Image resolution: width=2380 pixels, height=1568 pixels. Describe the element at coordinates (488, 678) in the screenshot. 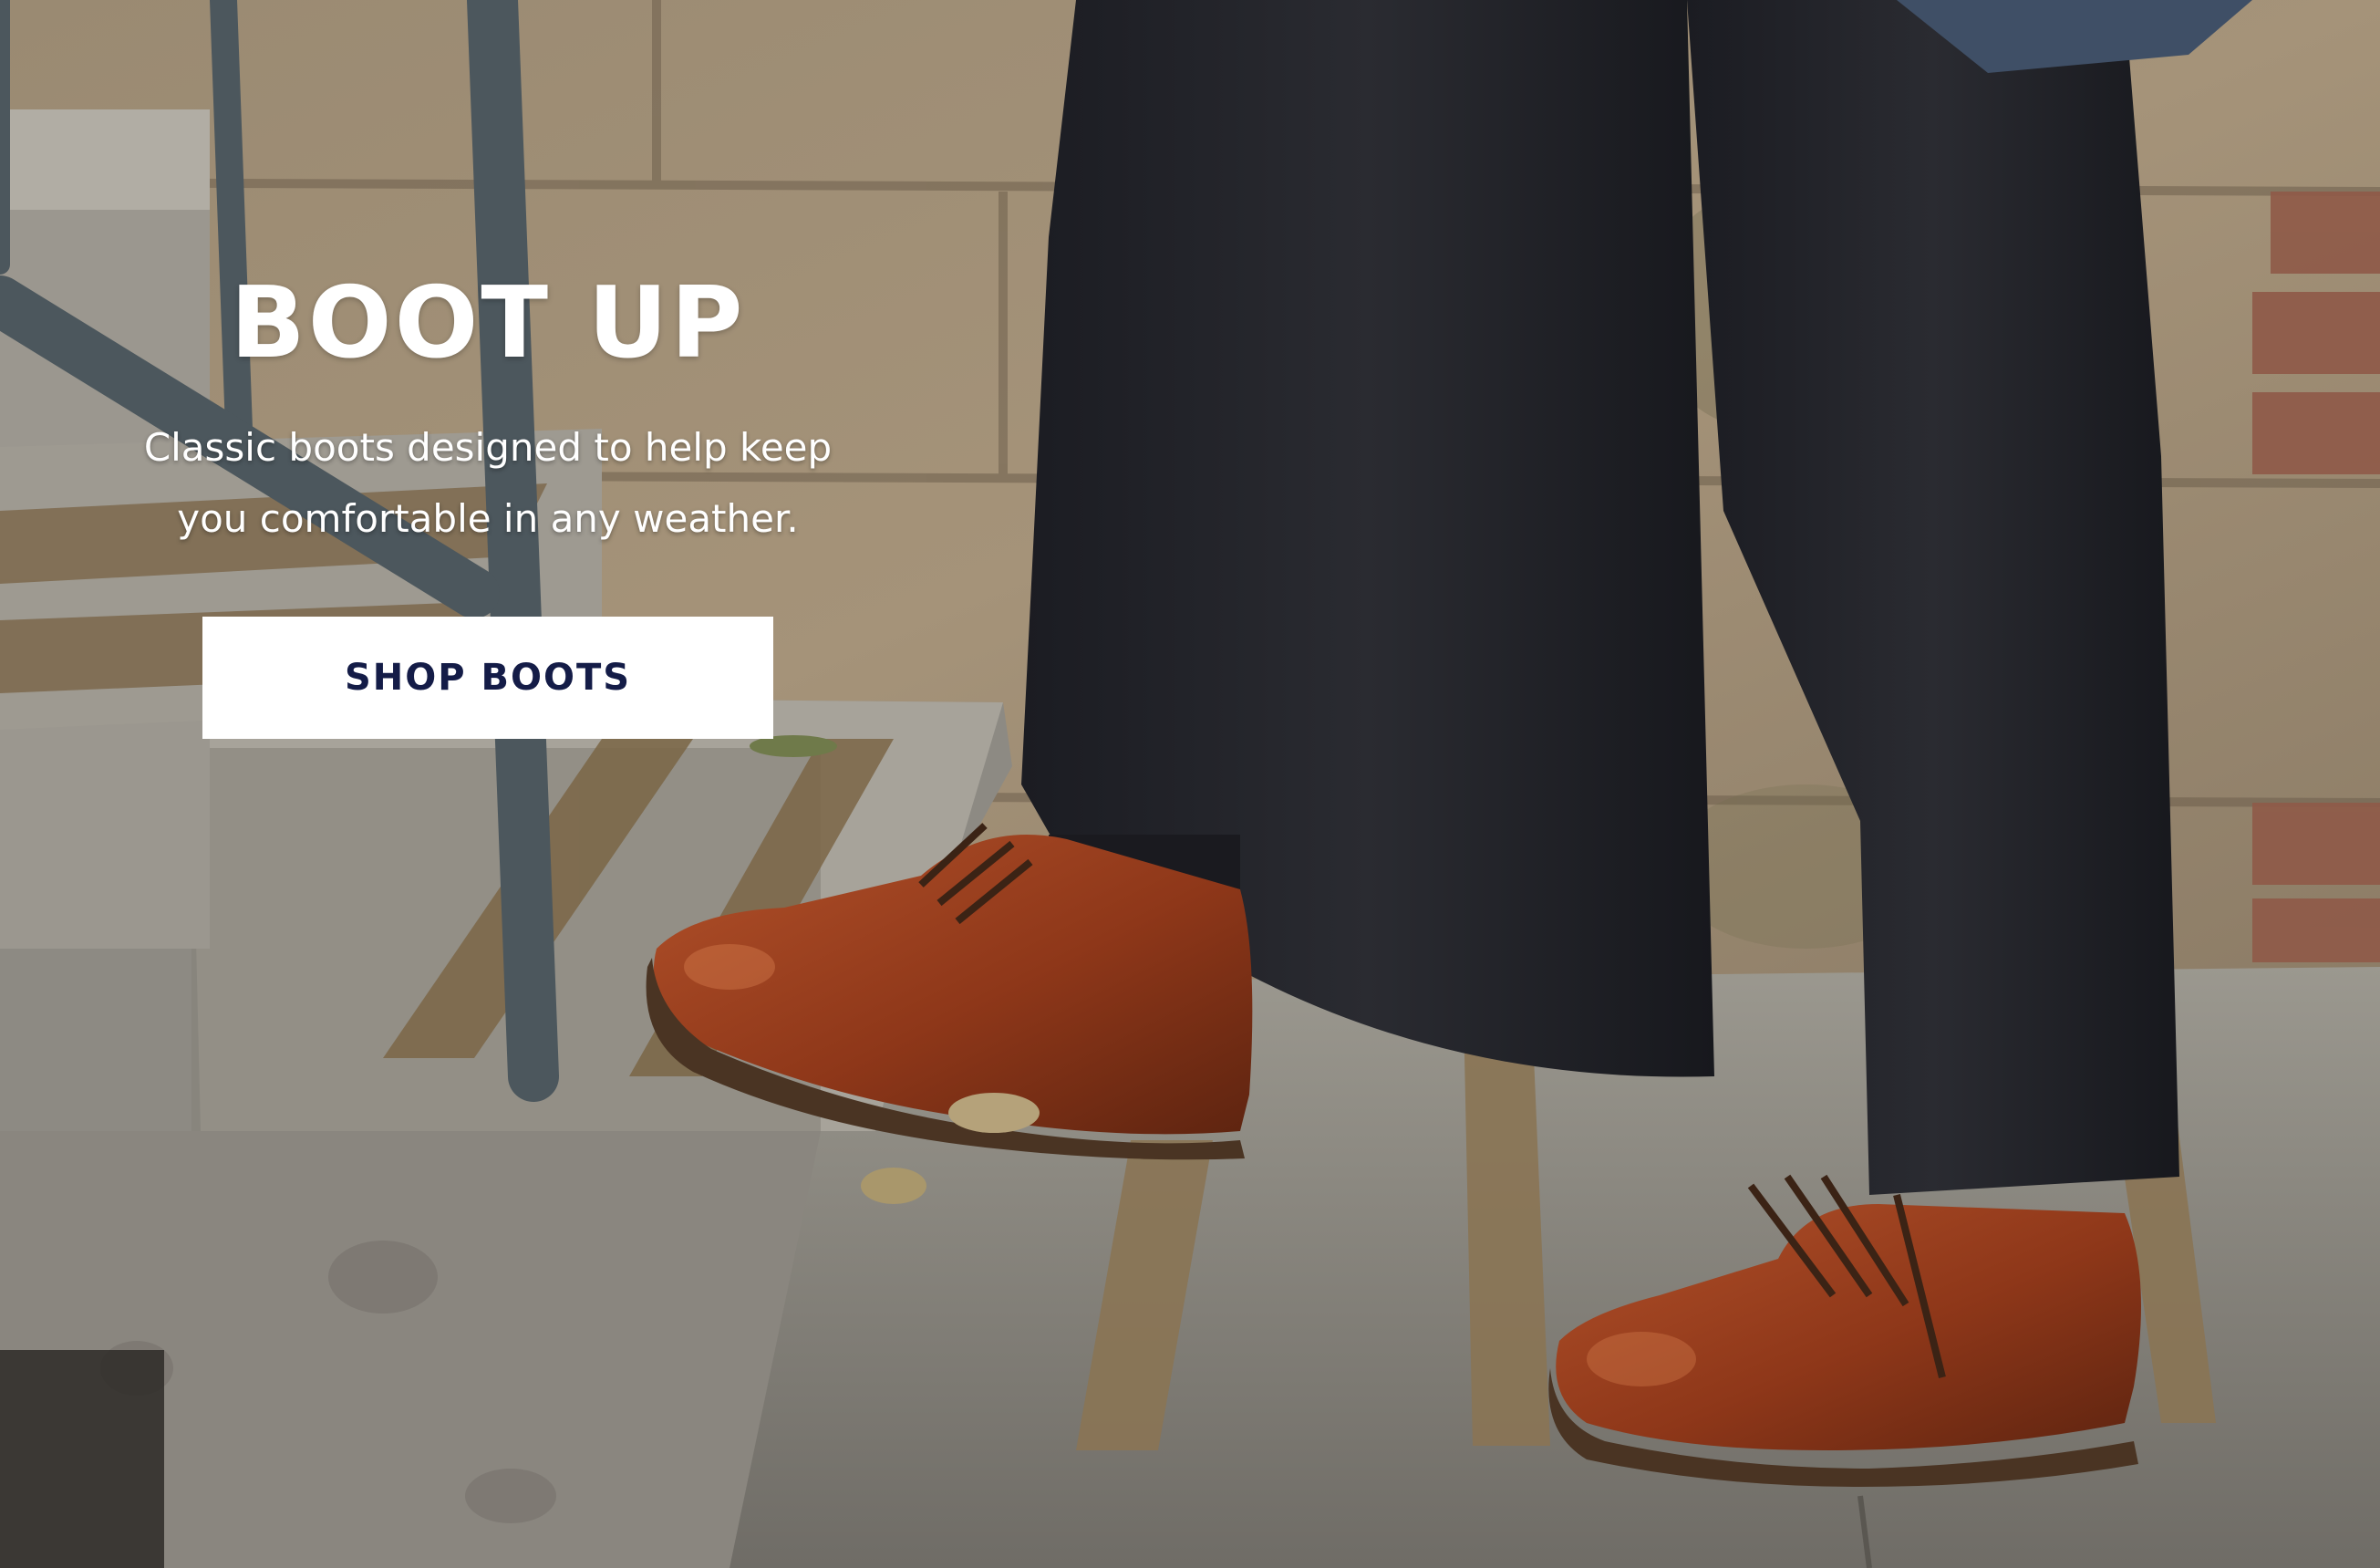

I see `shop-boots-button: SHOP BOOTS` at that location.